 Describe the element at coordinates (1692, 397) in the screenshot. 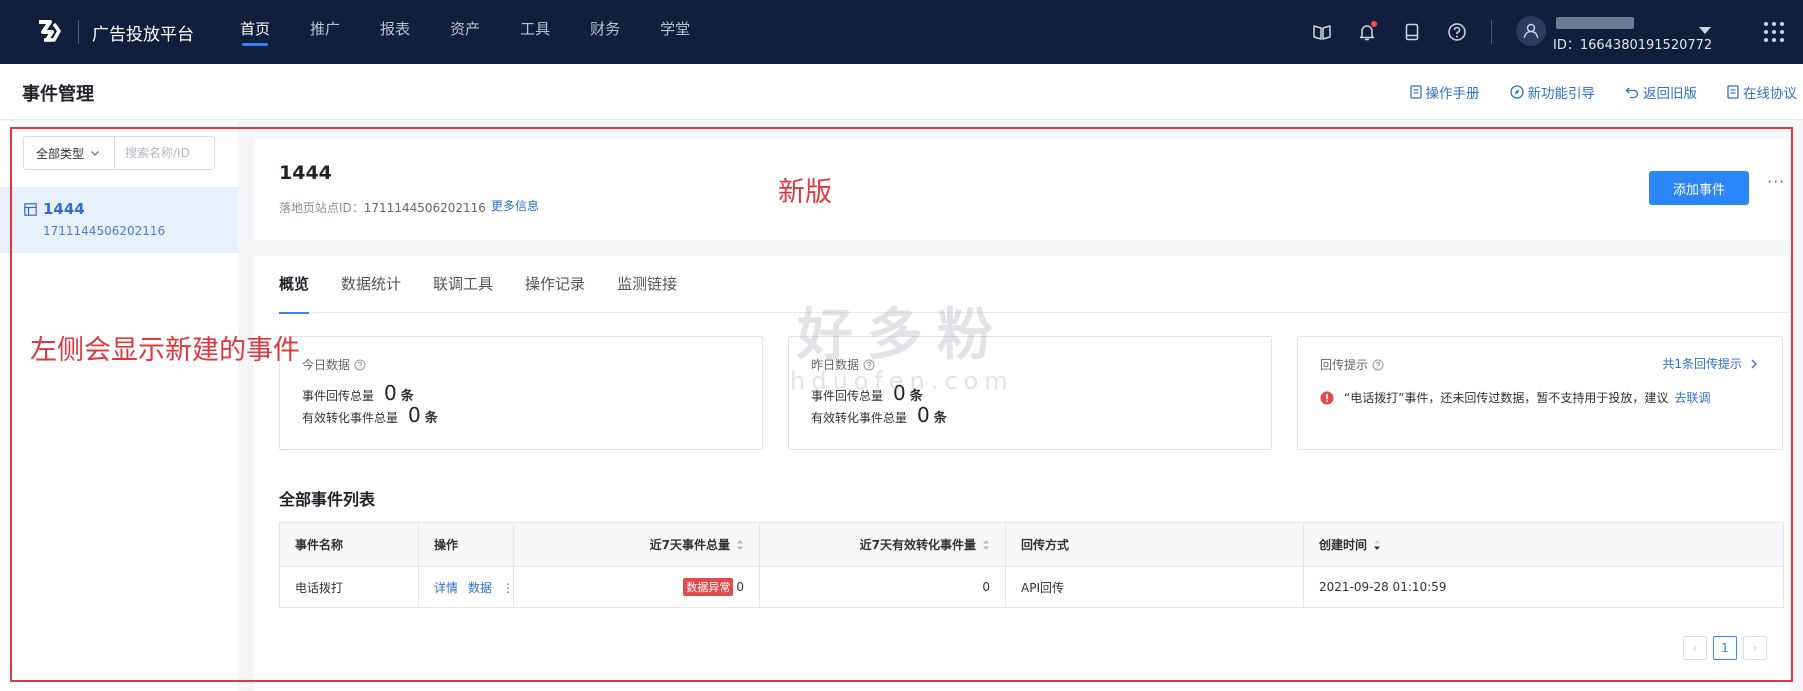

I see `go-debug-link: 去联调` at that location.